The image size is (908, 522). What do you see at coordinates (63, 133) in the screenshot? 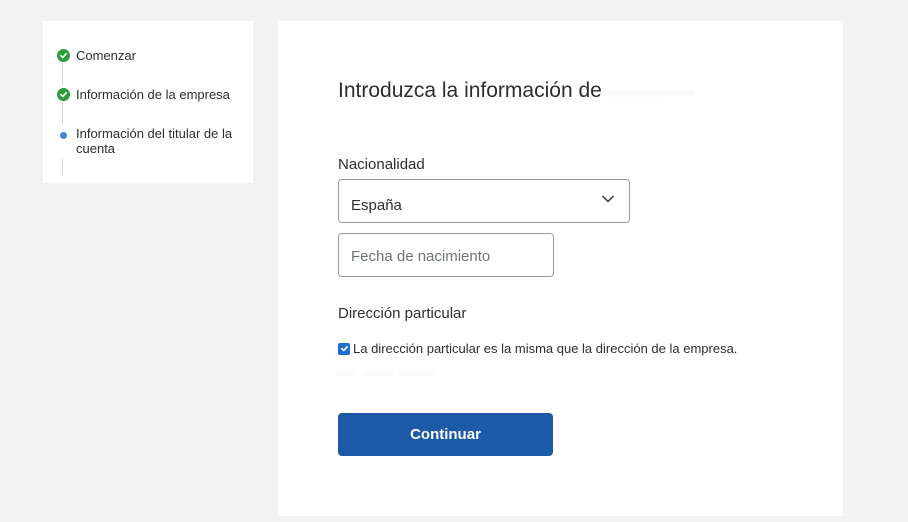
I see `dot-icon` at bounding box center [63, 133].